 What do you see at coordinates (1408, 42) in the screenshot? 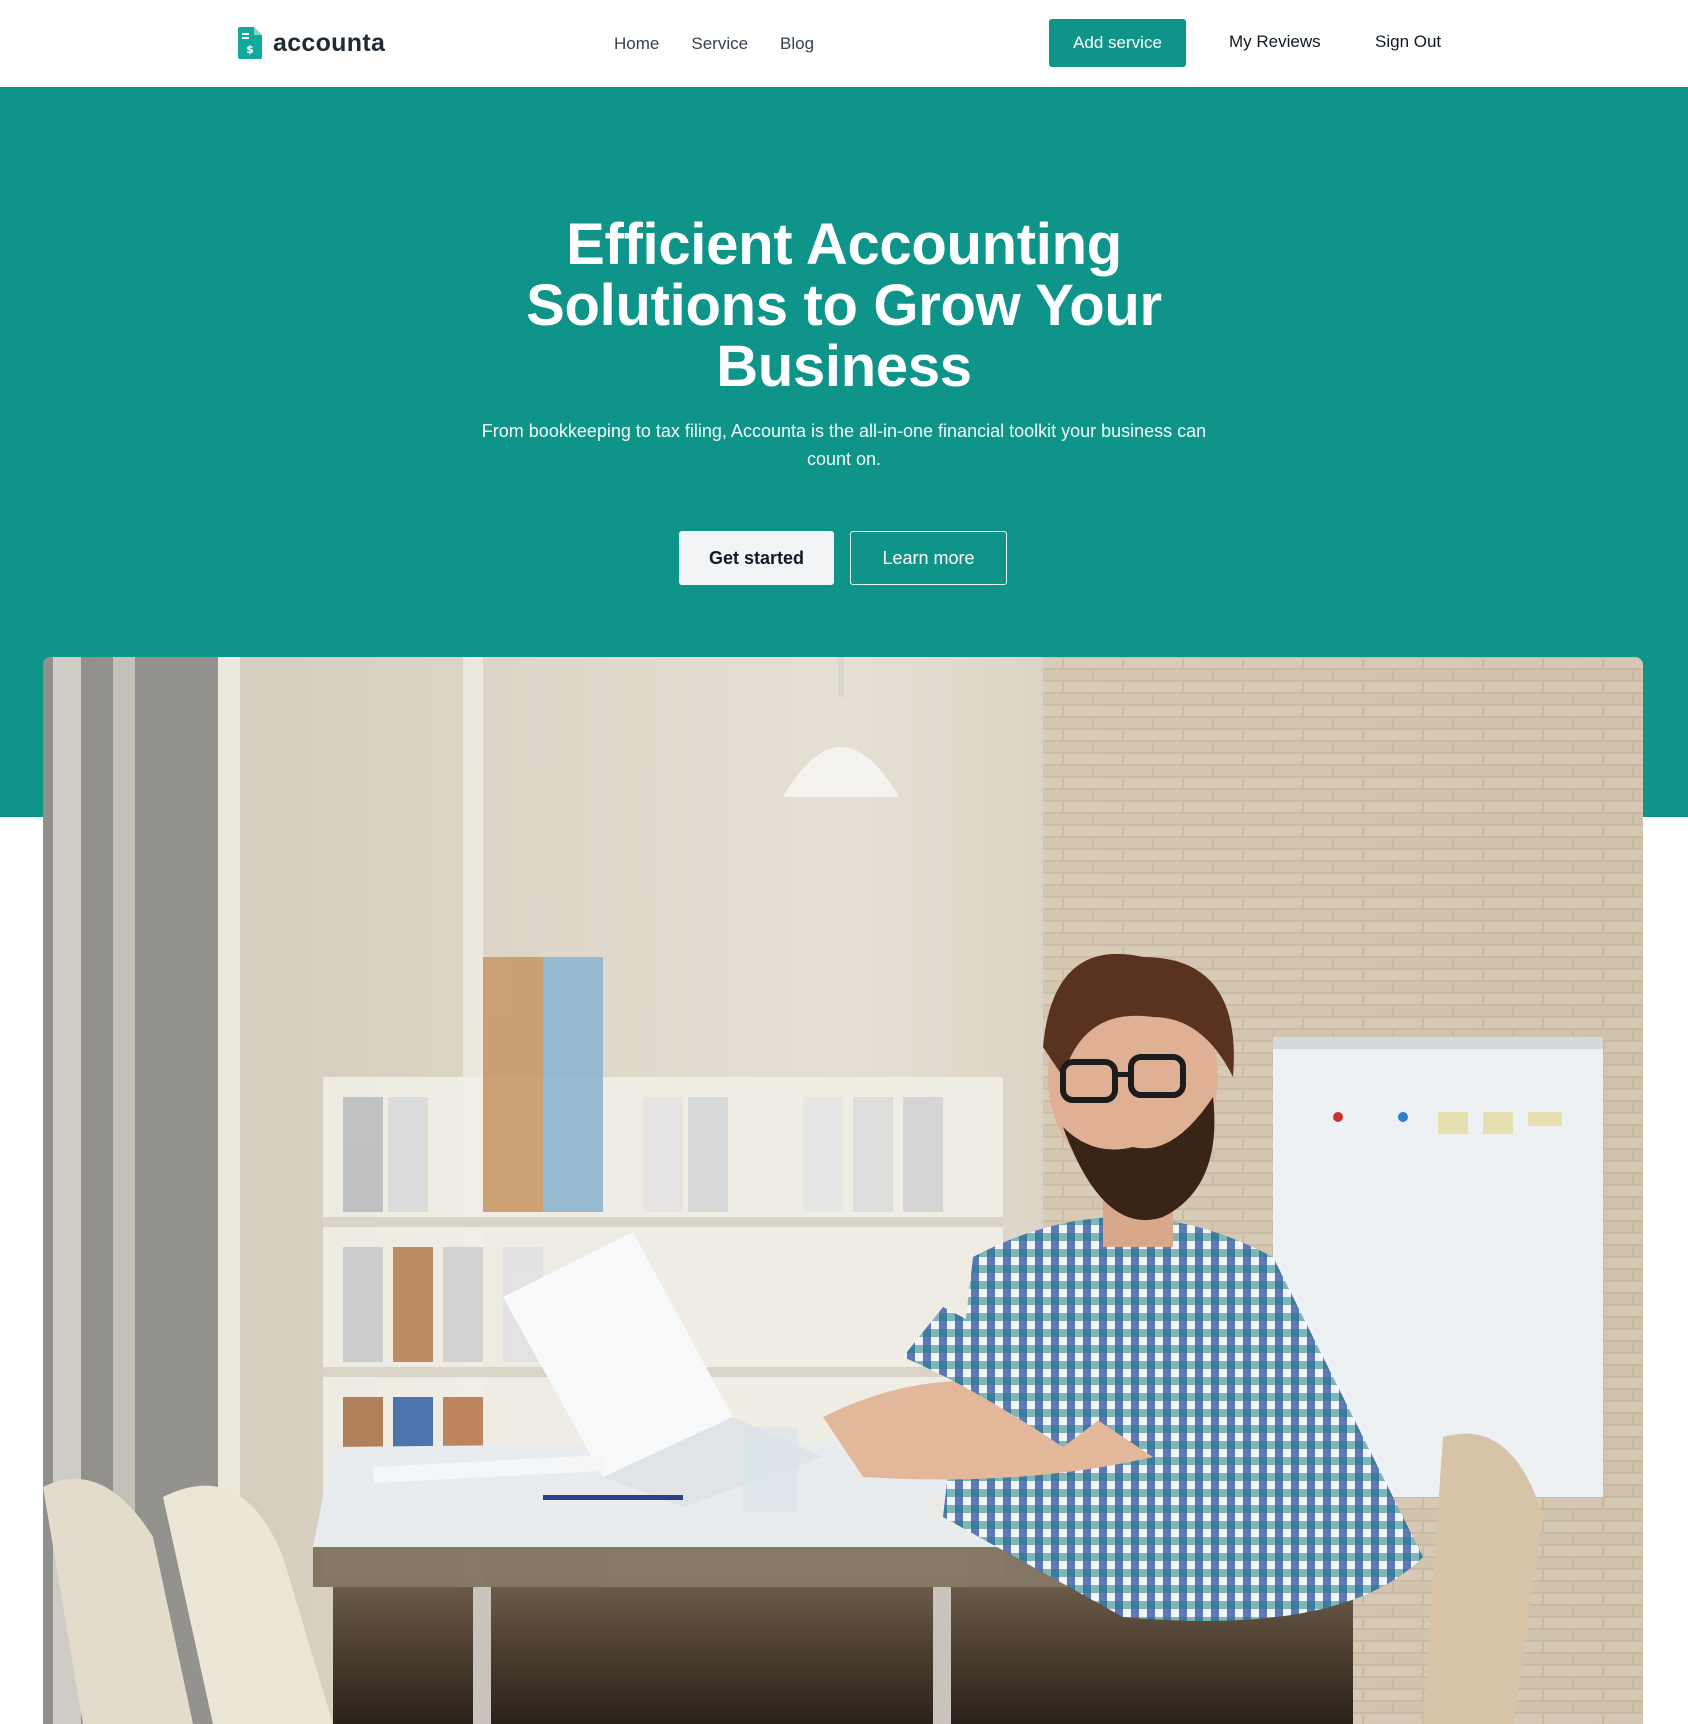
I see `sign-out-link: Sign Out` at bounding box center [1408, 42].